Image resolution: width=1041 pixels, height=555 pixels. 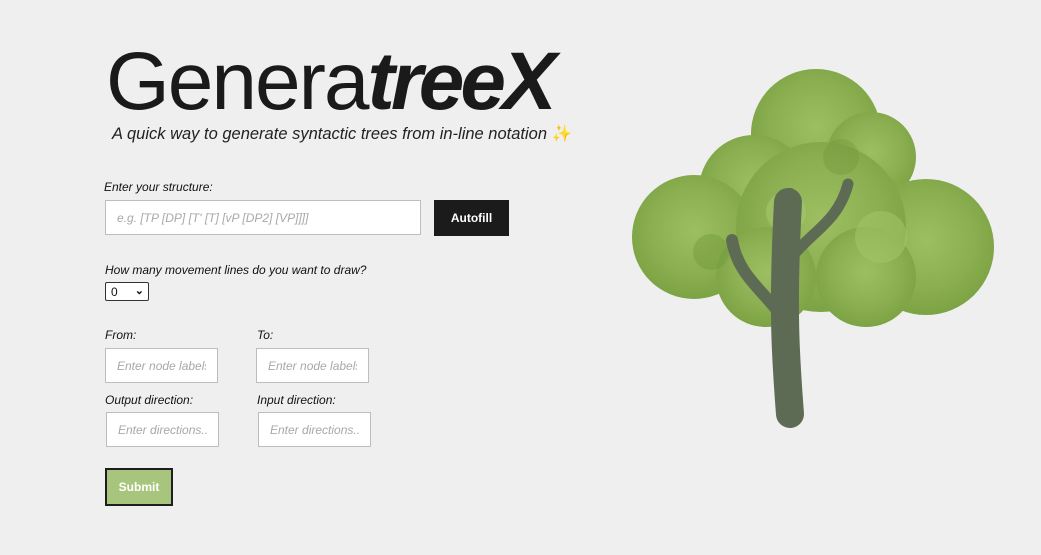 I want to click on from-label: From:, so click(x=121, y=335).